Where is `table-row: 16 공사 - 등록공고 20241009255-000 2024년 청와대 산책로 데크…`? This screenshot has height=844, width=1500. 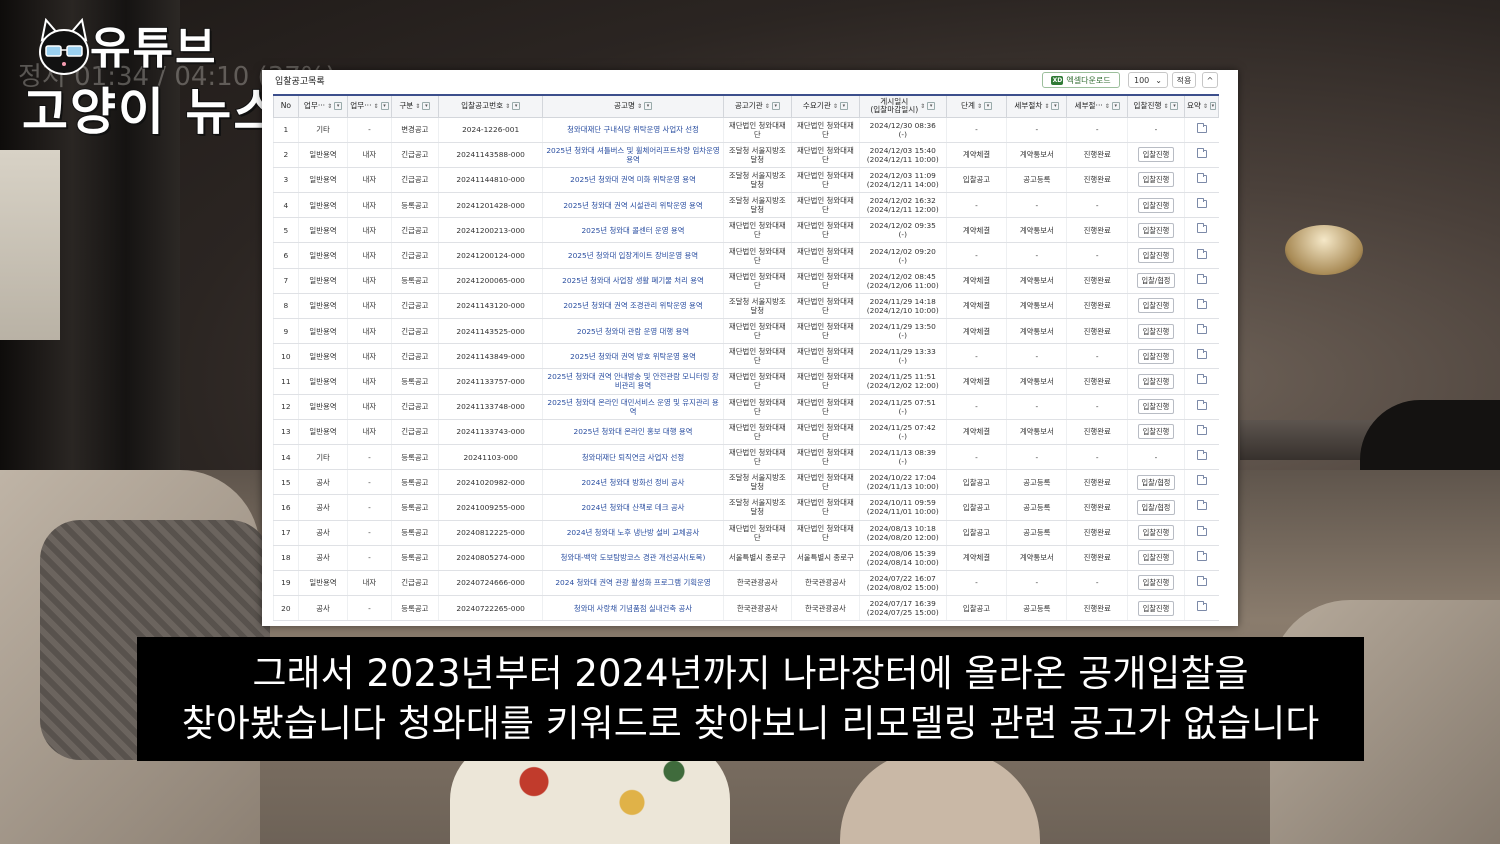 table-row: 16 공사 - 등록공고 20241009255-000 2024년 청와대 산책로 데크… is located at coordinates (746, 507).